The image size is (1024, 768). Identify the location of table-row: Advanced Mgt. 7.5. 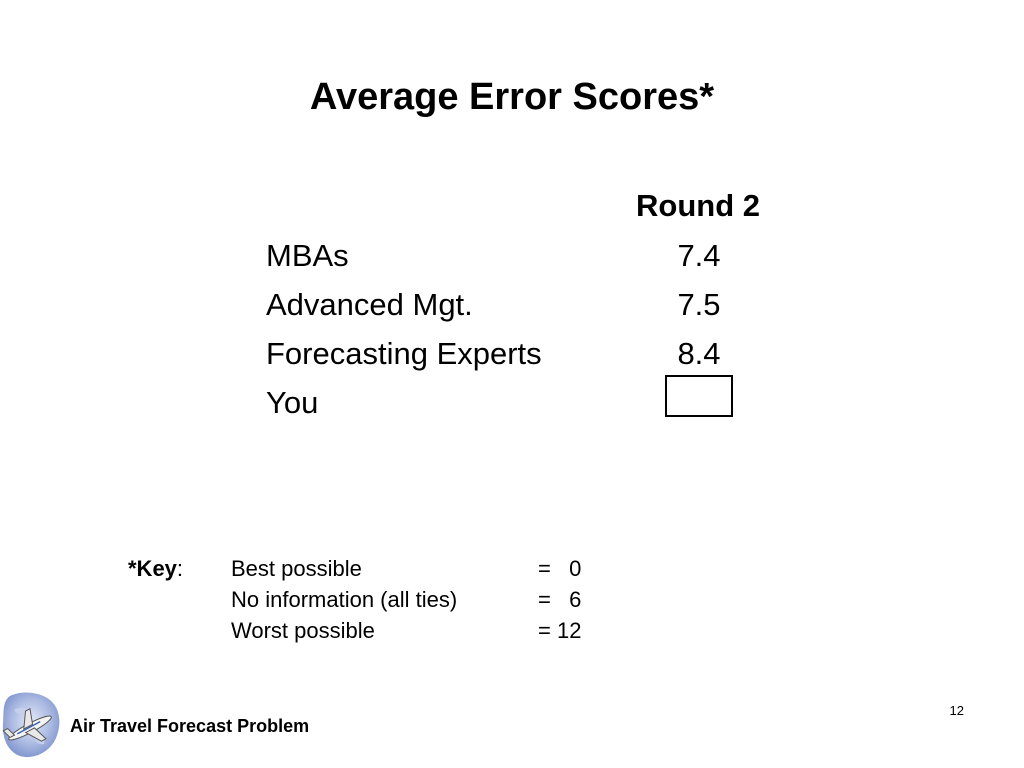
(526, 305).